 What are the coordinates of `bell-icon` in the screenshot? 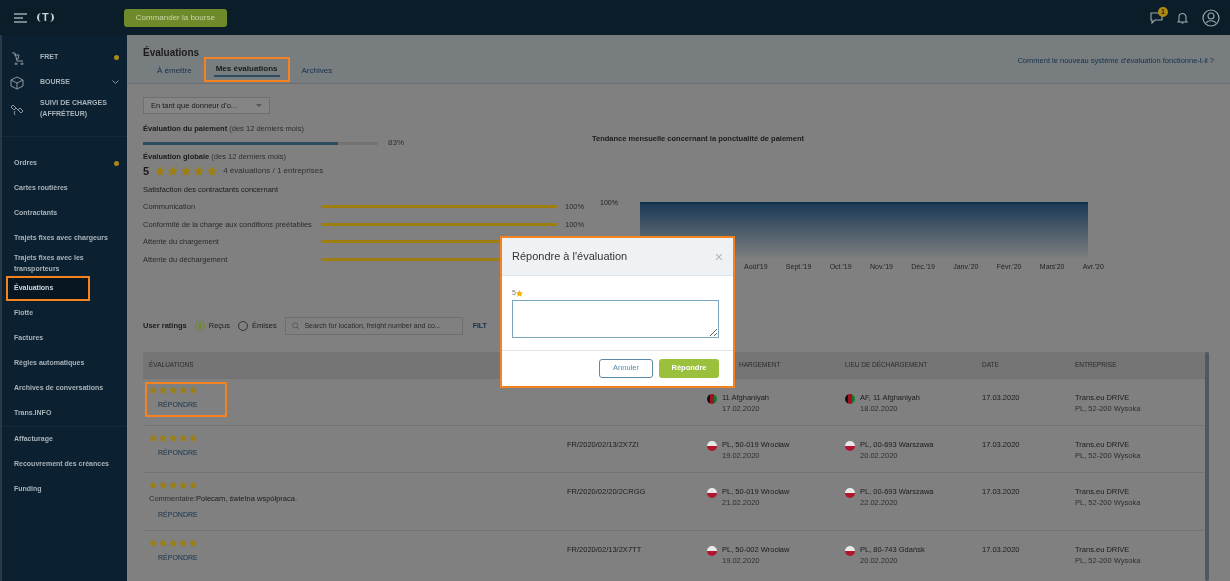 It's located at (1182, 17).